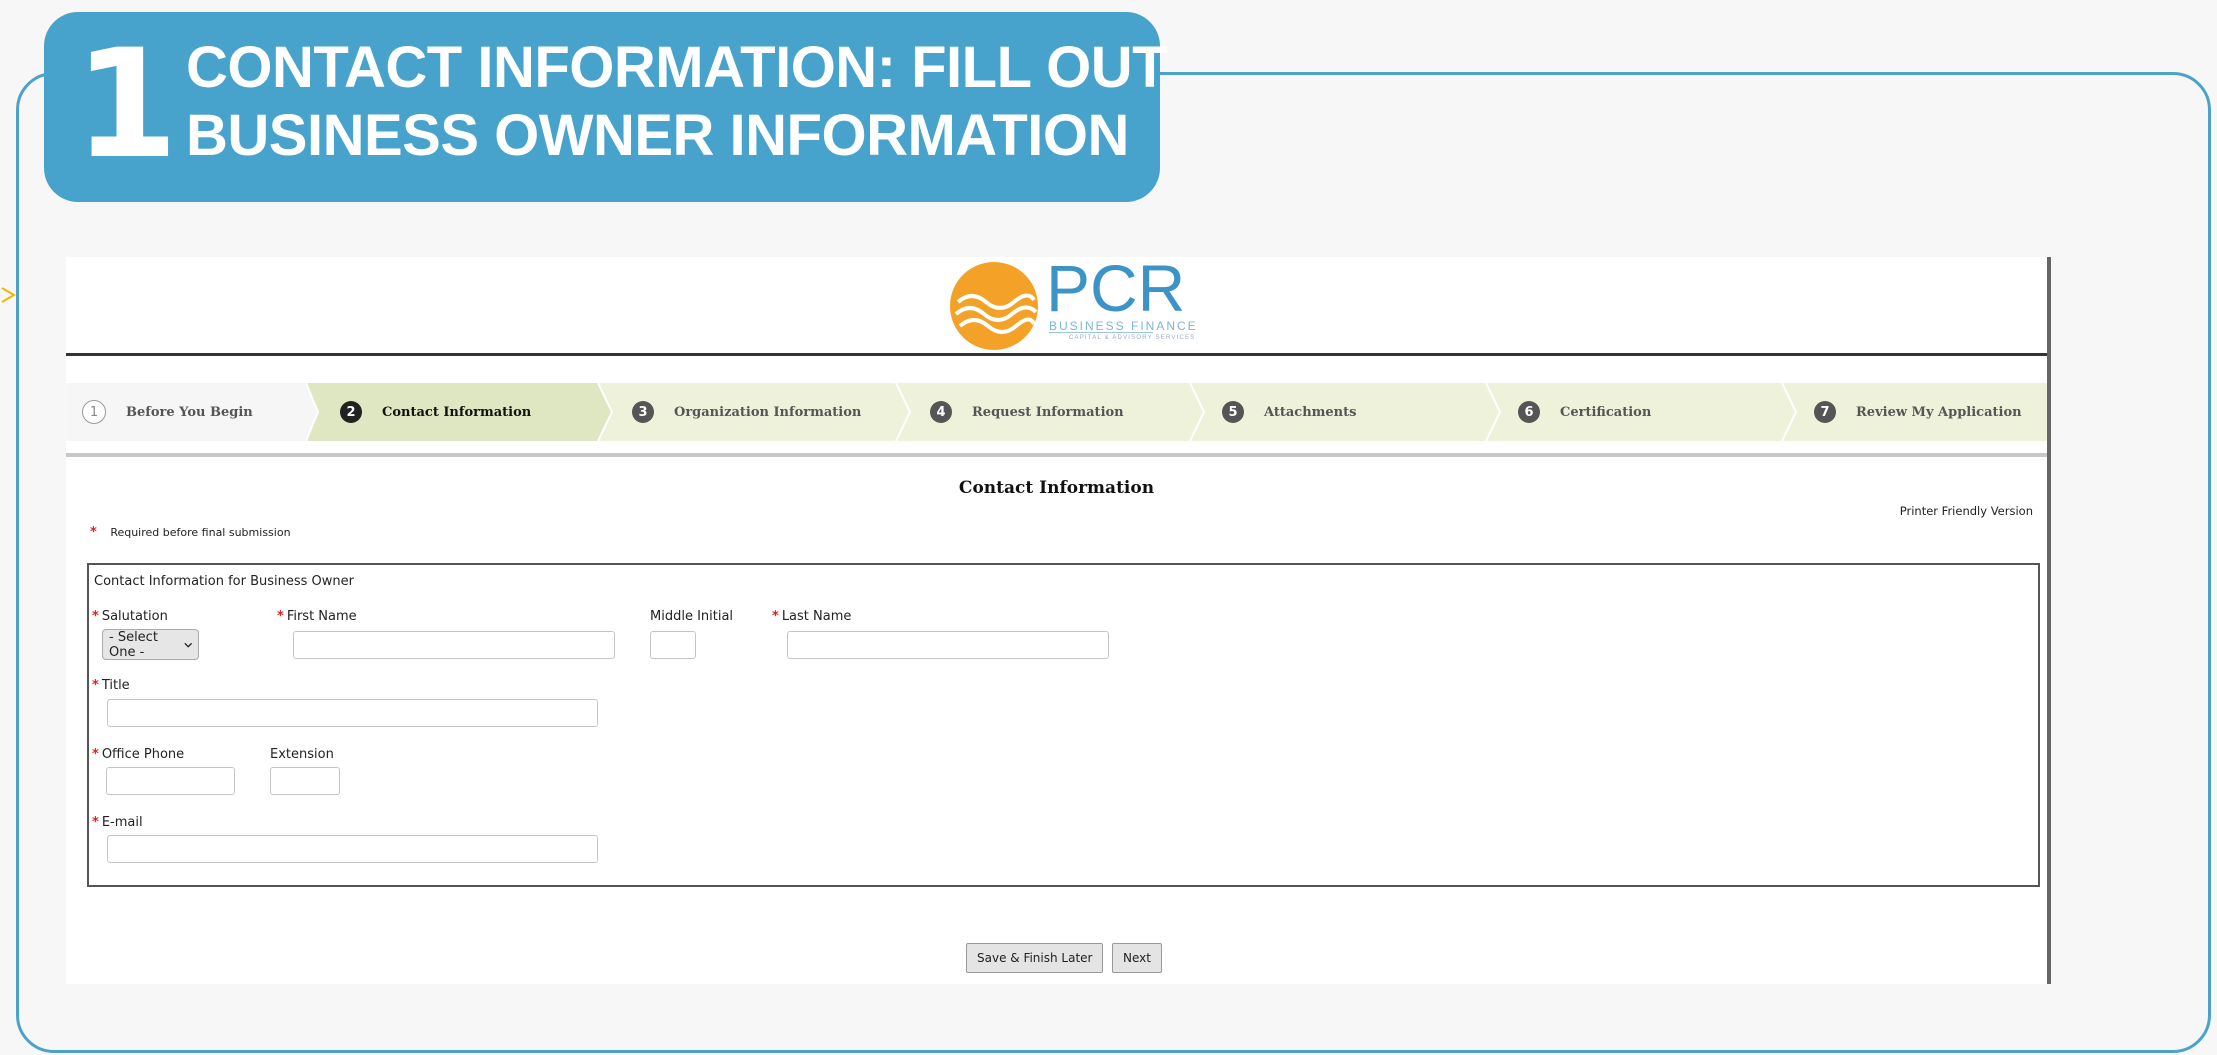 This screenshot has height=1055, width=2217. Describe the element at coordinates (115, 685) in the screenshot. I see `label-text: Title` at that location.